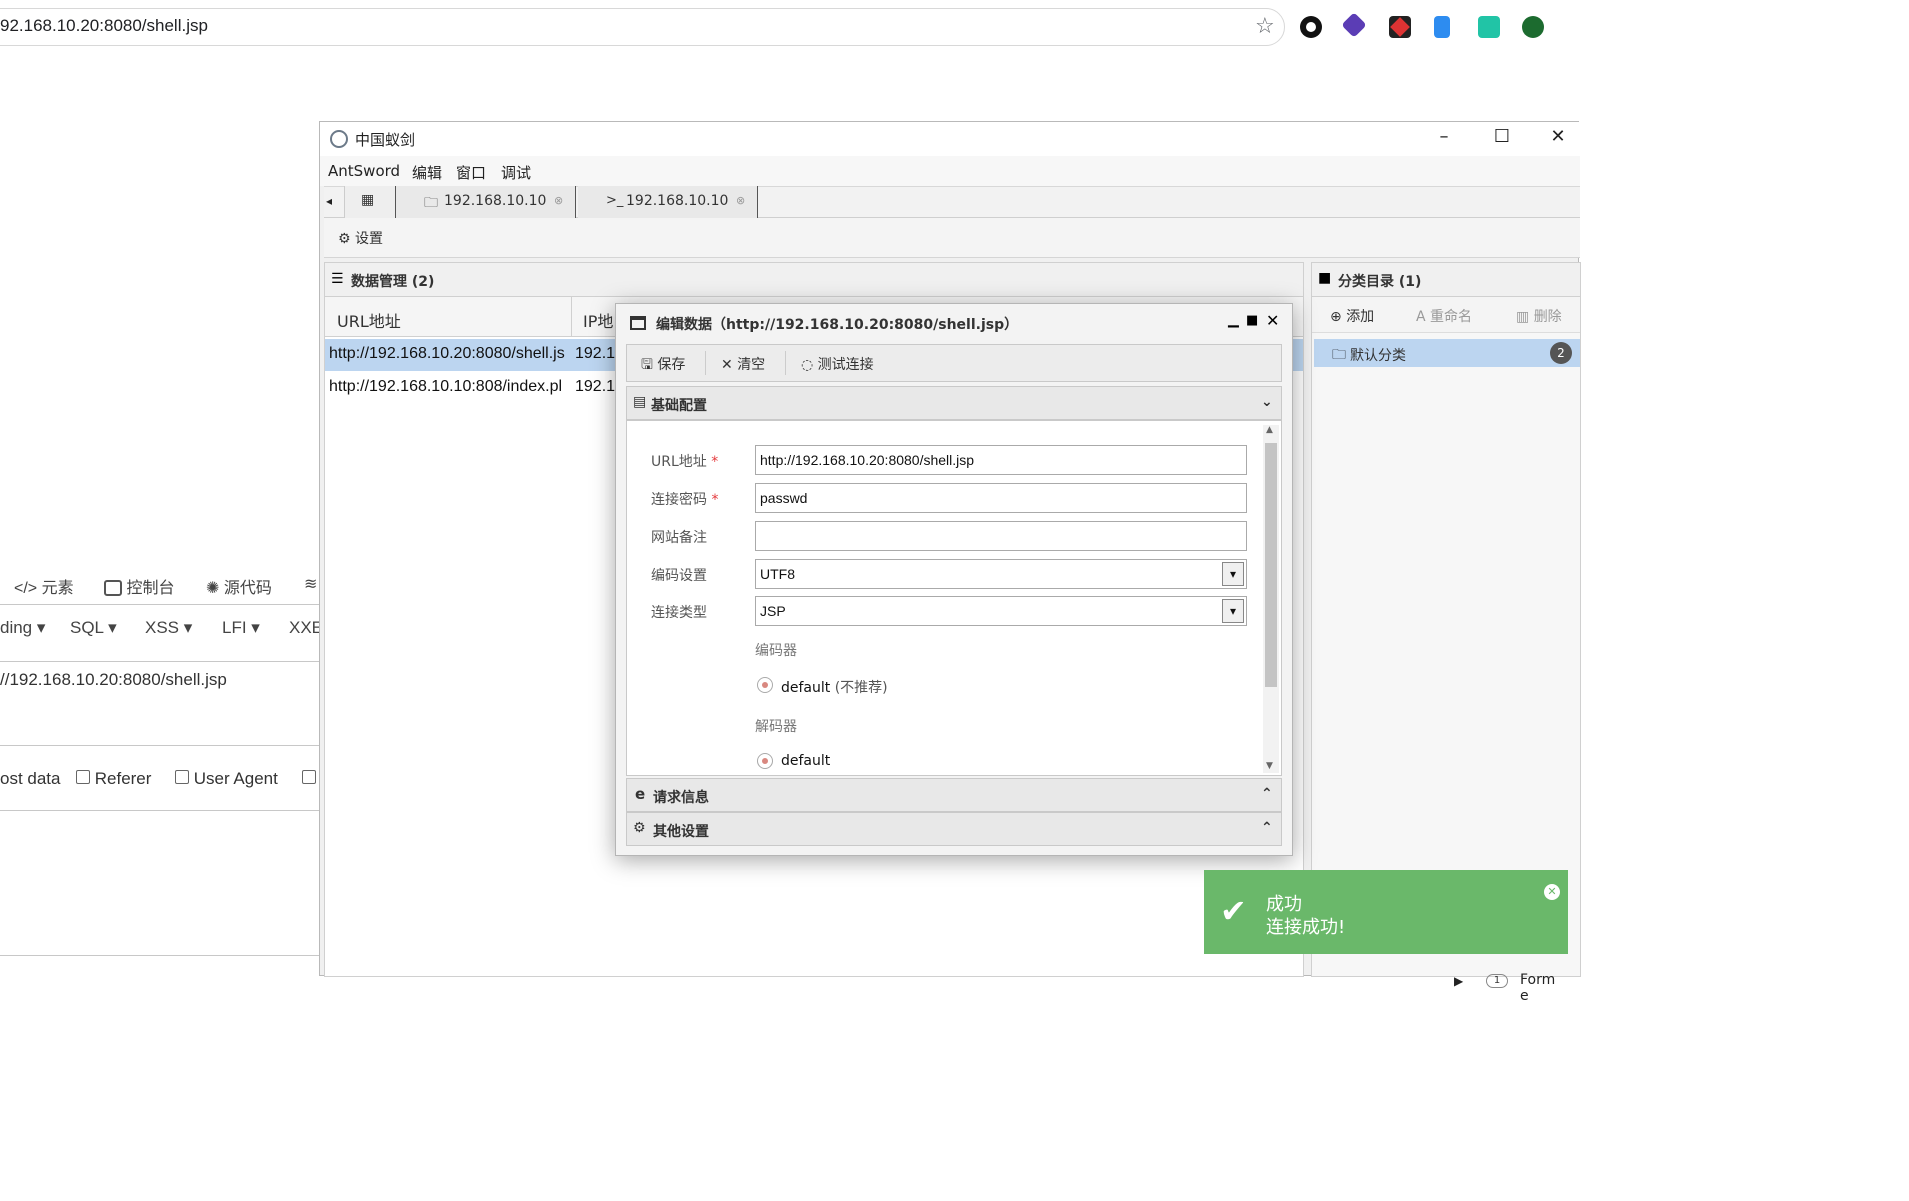 The image size is (1909, 1201). Describe the element at coordinates (241, 628) in the screenshot. I see `menu-lfi: LFI ▾` at that location.